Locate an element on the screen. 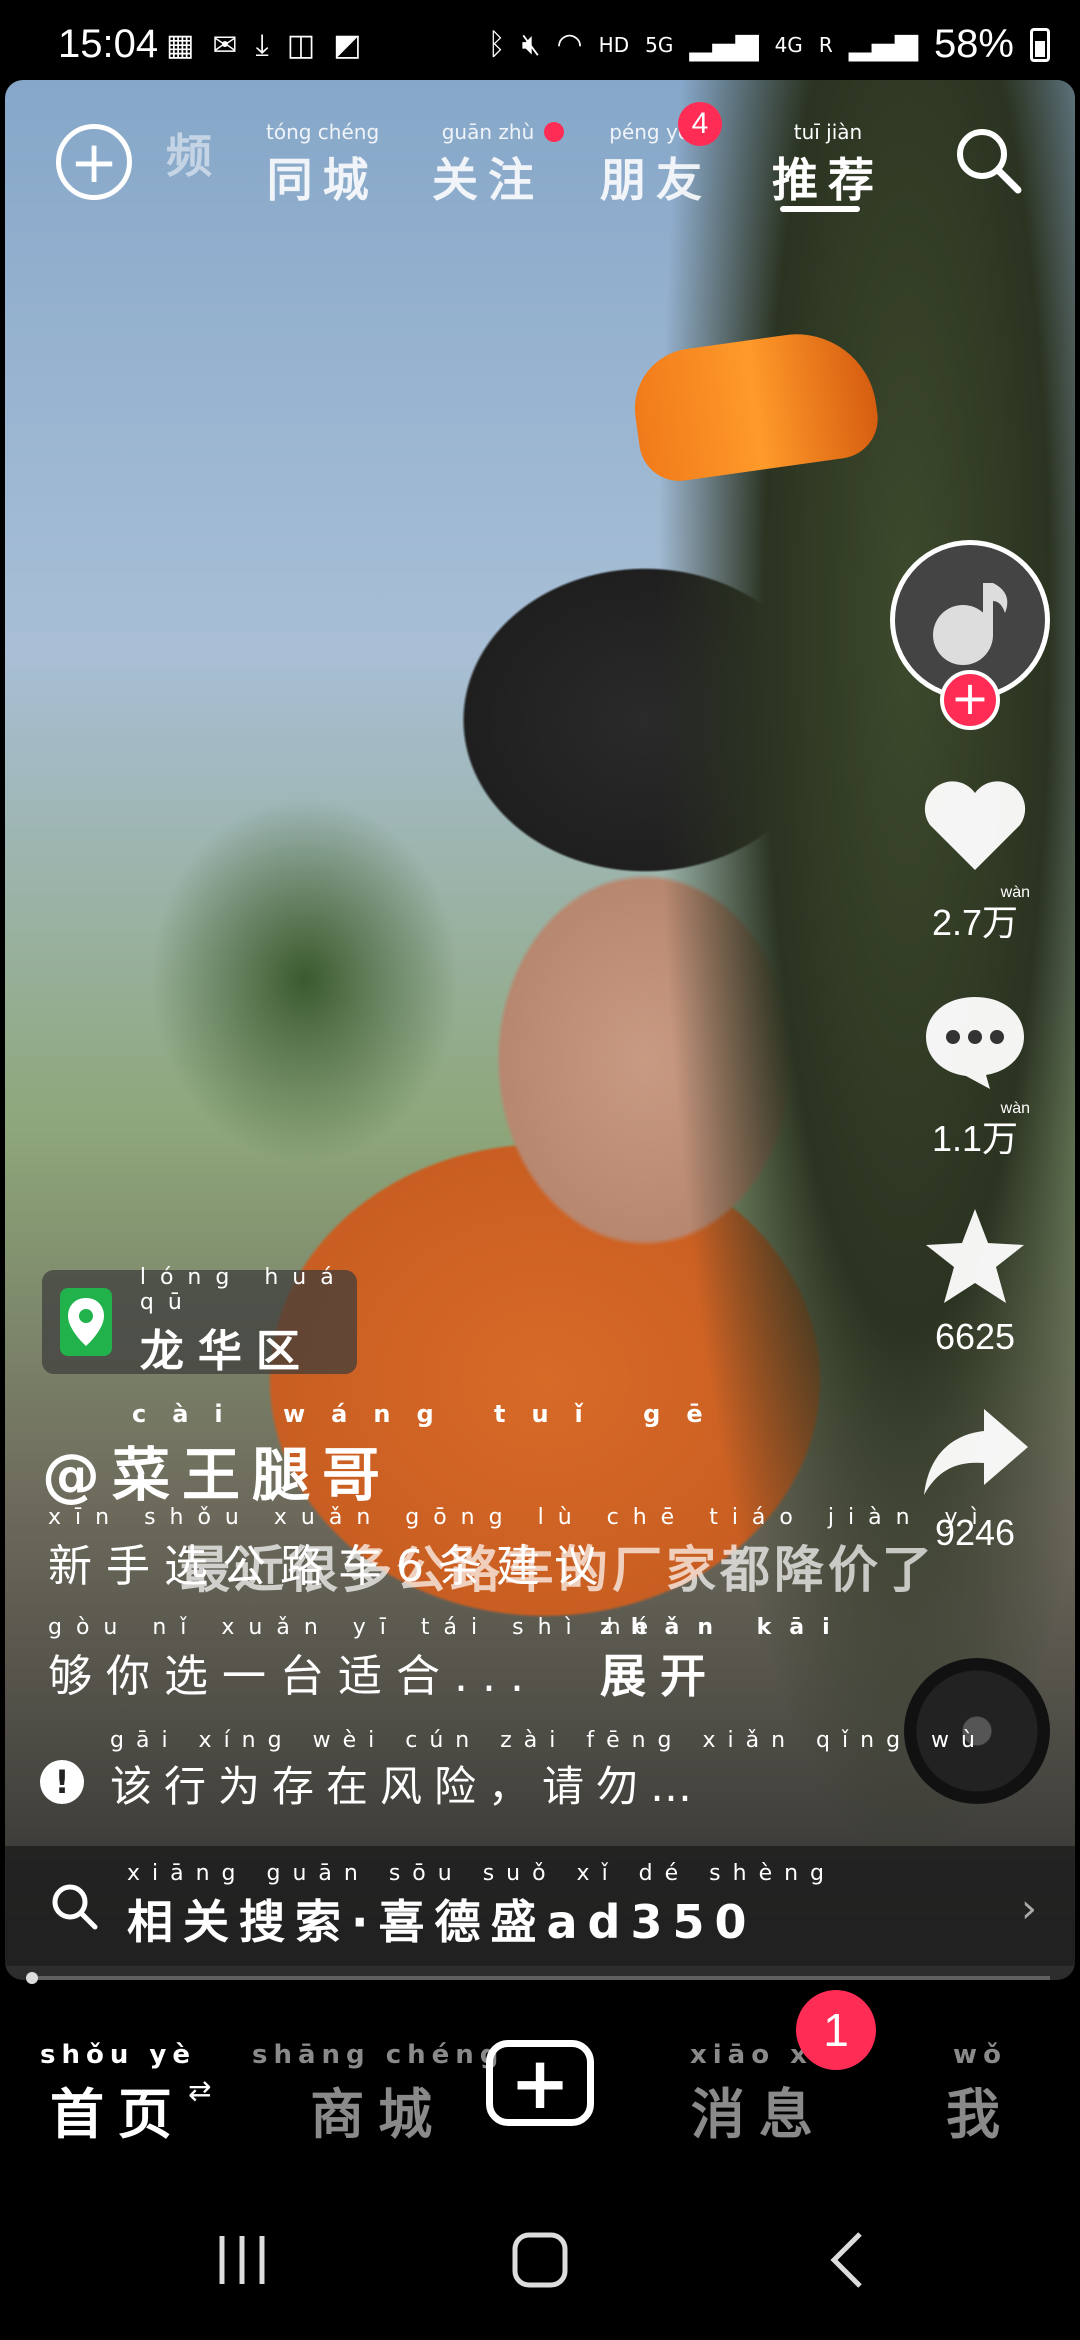  location-pinyin: lóng huá qū is located at coordinates (243, 1290).